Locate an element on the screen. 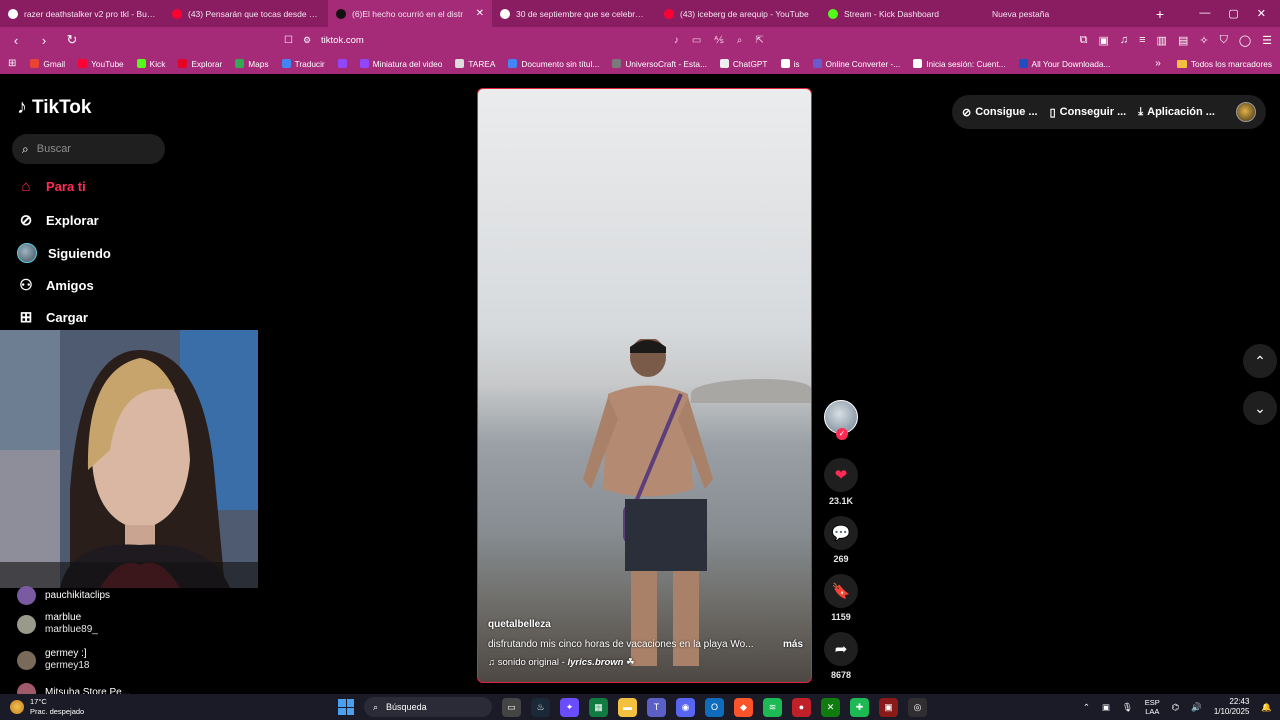  next-video-button: ⌄ is located at coordinates (1260, 408).